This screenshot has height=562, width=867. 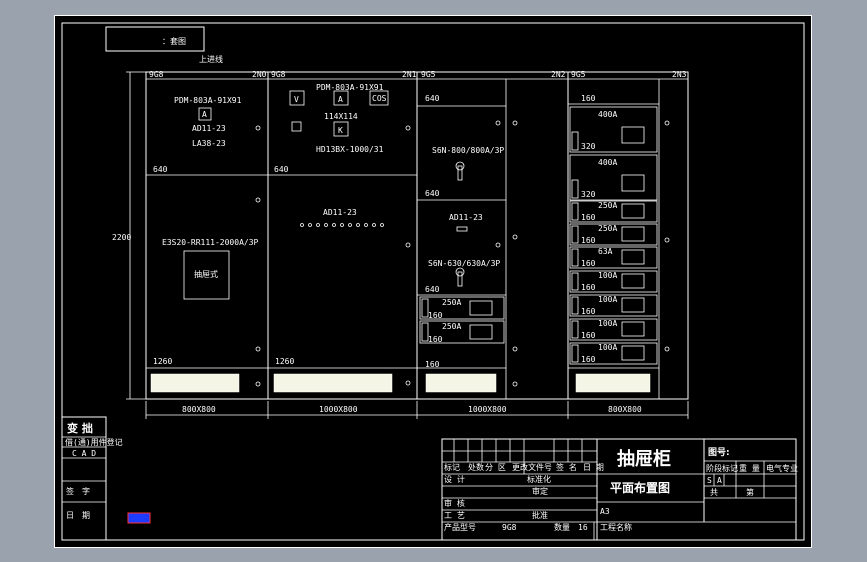 What do you see at coordinates (722, 468) in the screenshot?
I see `tb-stage-label: 阶段标记` at bounding box center [722, 468].